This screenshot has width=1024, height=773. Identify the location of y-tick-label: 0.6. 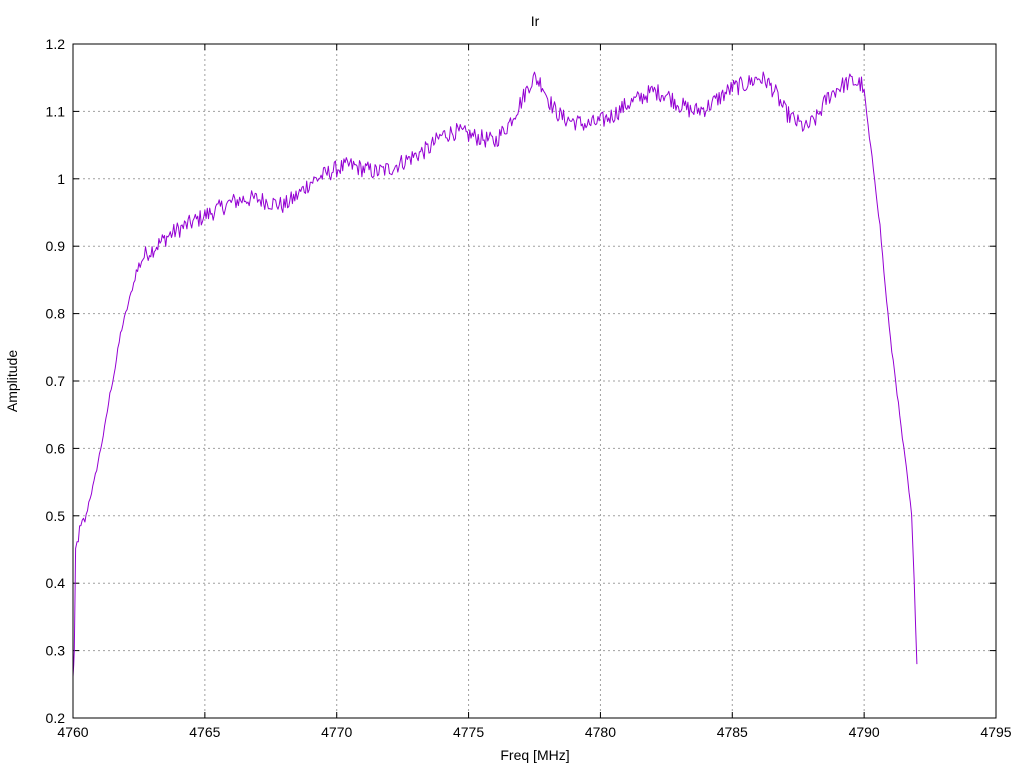
(56, 448).